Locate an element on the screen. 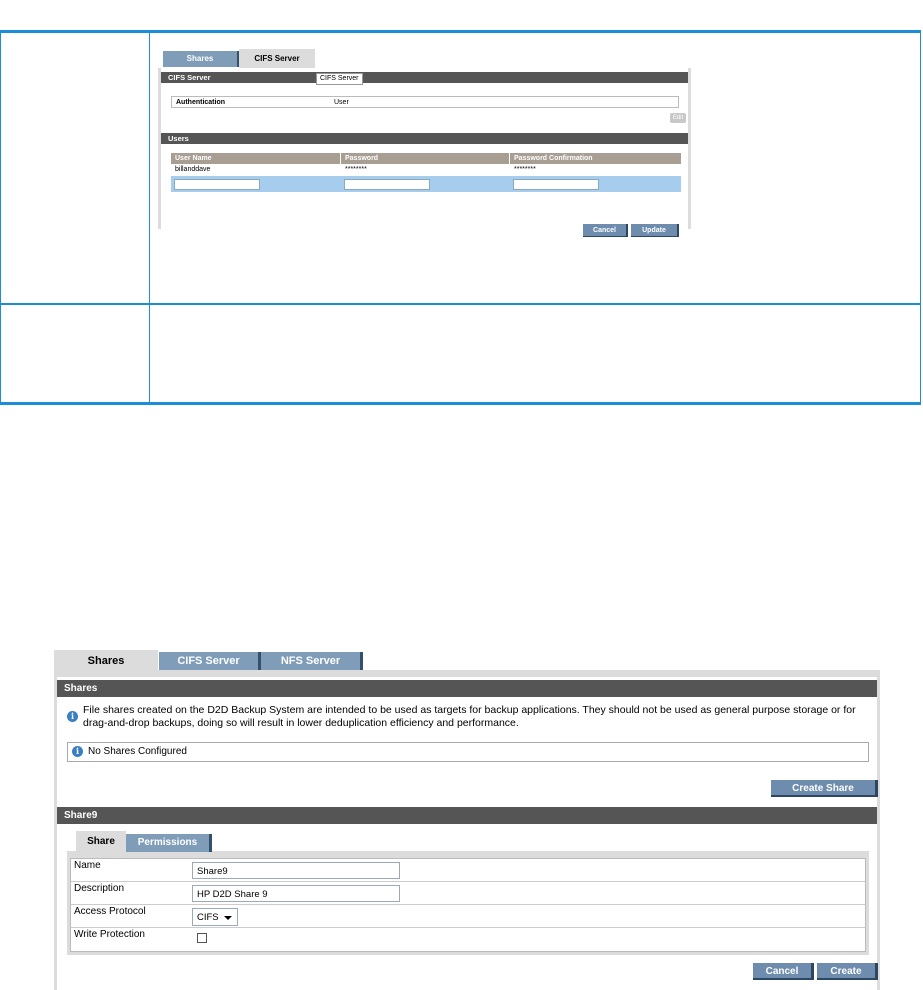 Image resolution: width=923 pixels, height=990 pixels. cell-password-confirmation: ******** is located at coordinates (525, 169).